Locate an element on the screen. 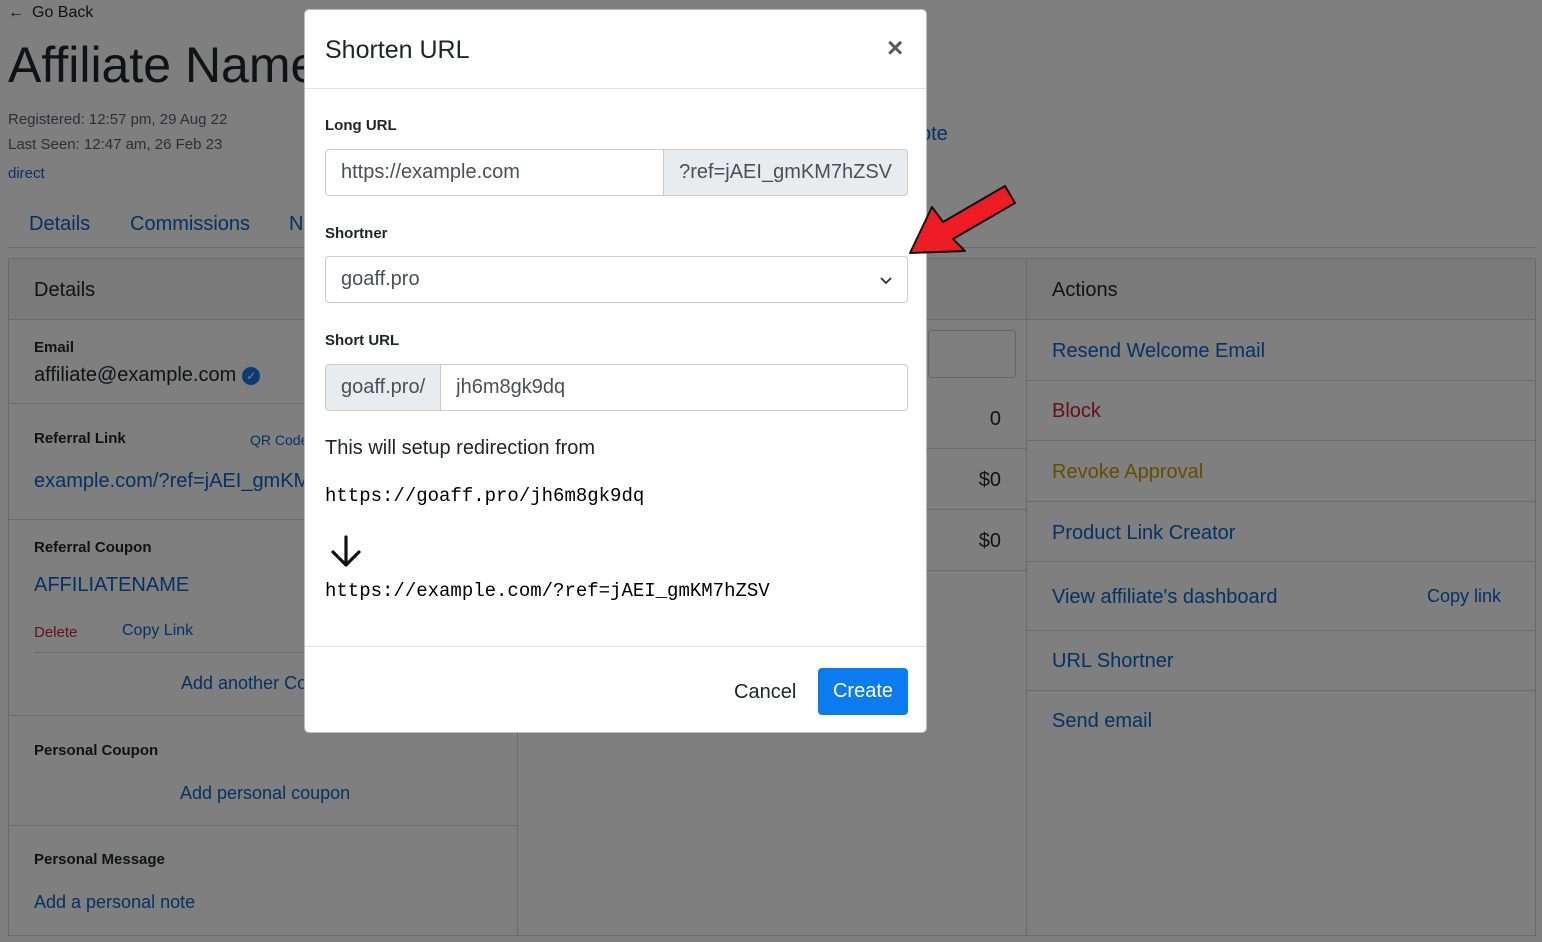 This screenshot has width=1542, height=942. short-url-label: Short URL is located at coordinates (362, 340).